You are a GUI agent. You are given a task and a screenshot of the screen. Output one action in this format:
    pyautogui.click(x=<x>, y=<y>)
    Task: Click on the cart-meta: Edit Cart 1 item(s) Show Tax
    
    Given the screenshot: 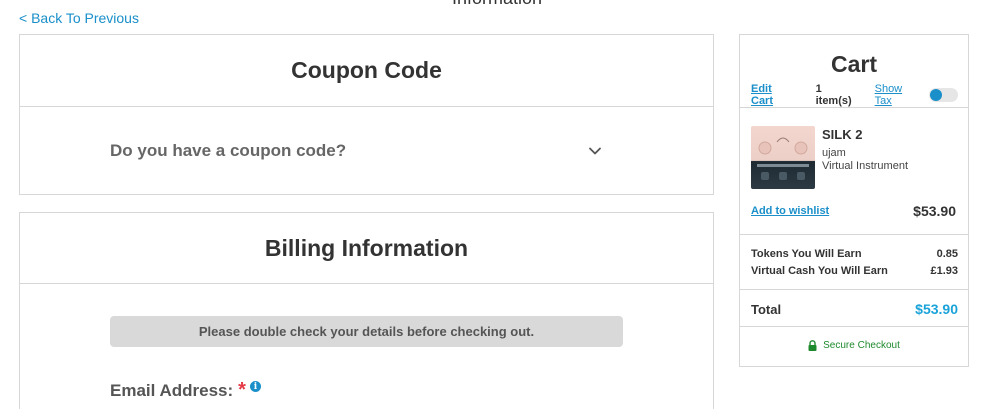 What is the action you would take?
    pyautogui.click(x=854, y=95)
    